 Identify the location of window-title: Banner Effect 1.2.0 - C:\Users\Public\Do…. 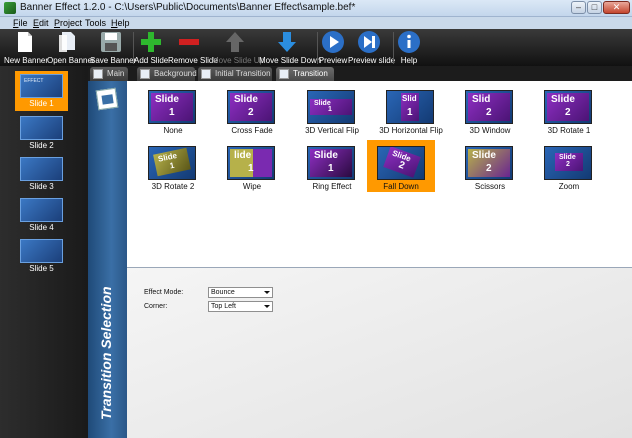
(188, 7).